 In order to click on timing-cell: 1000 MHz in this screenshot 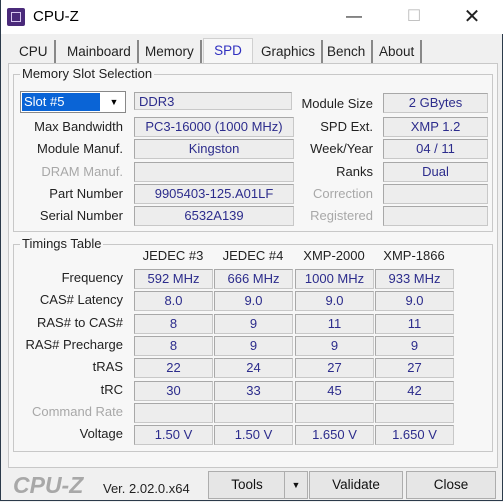, I will do `click(334, 279)`.